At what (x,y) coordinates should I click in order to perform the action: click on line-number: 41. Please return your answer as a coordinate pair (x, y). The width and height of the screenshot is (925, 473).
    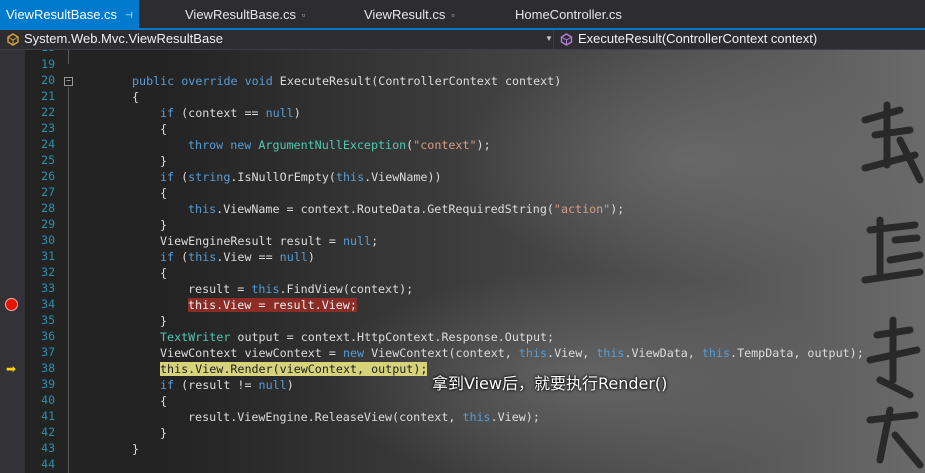
    Looking at the image, I should click on (48, 416).